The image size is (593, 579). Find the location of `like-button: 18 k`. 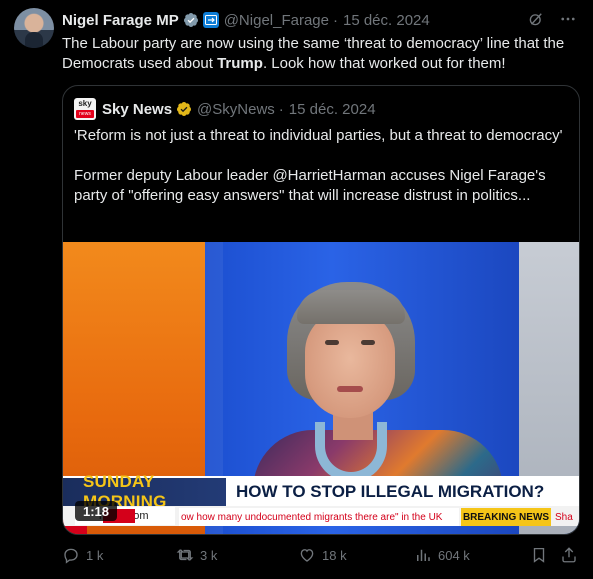

like-button: 18 k is located at coordinates (322, 555).